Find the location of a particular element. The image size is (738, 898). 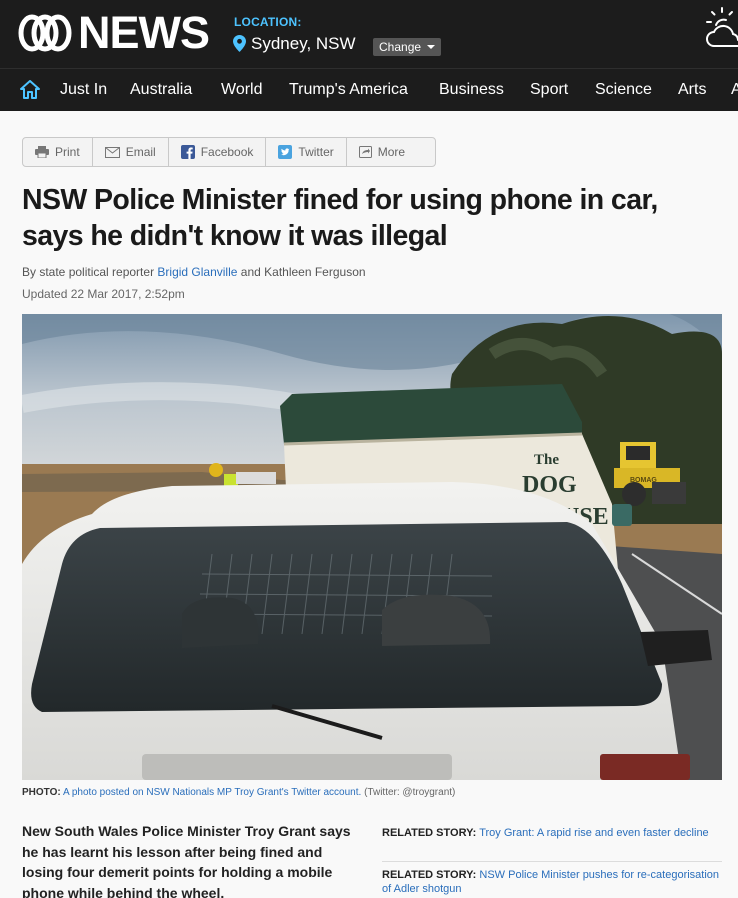

twitter-icon is located at coordinates (285, 152).